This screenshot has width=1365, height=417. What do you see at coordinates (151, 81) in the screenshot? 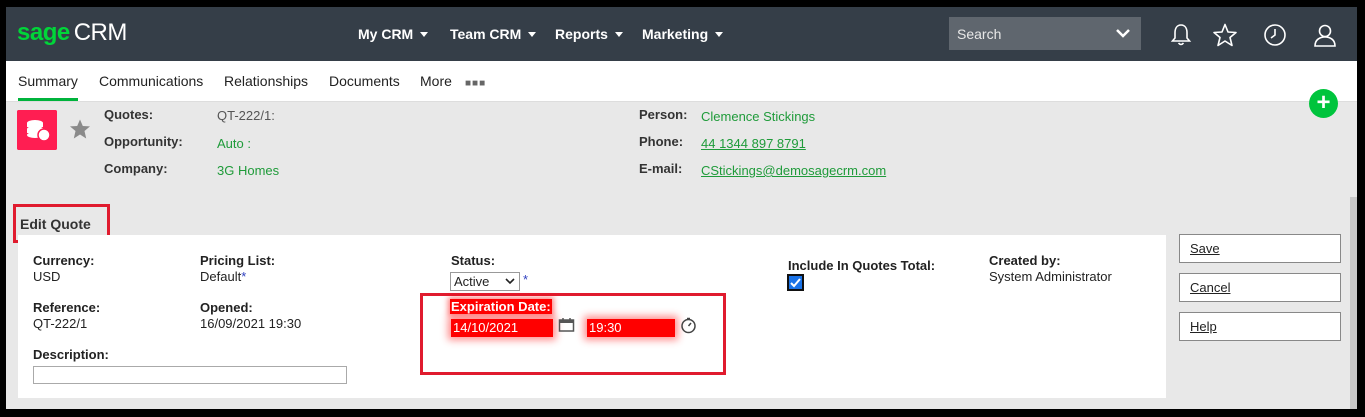
I see `tab-communications: Communications` at bounding box center [151, 81].